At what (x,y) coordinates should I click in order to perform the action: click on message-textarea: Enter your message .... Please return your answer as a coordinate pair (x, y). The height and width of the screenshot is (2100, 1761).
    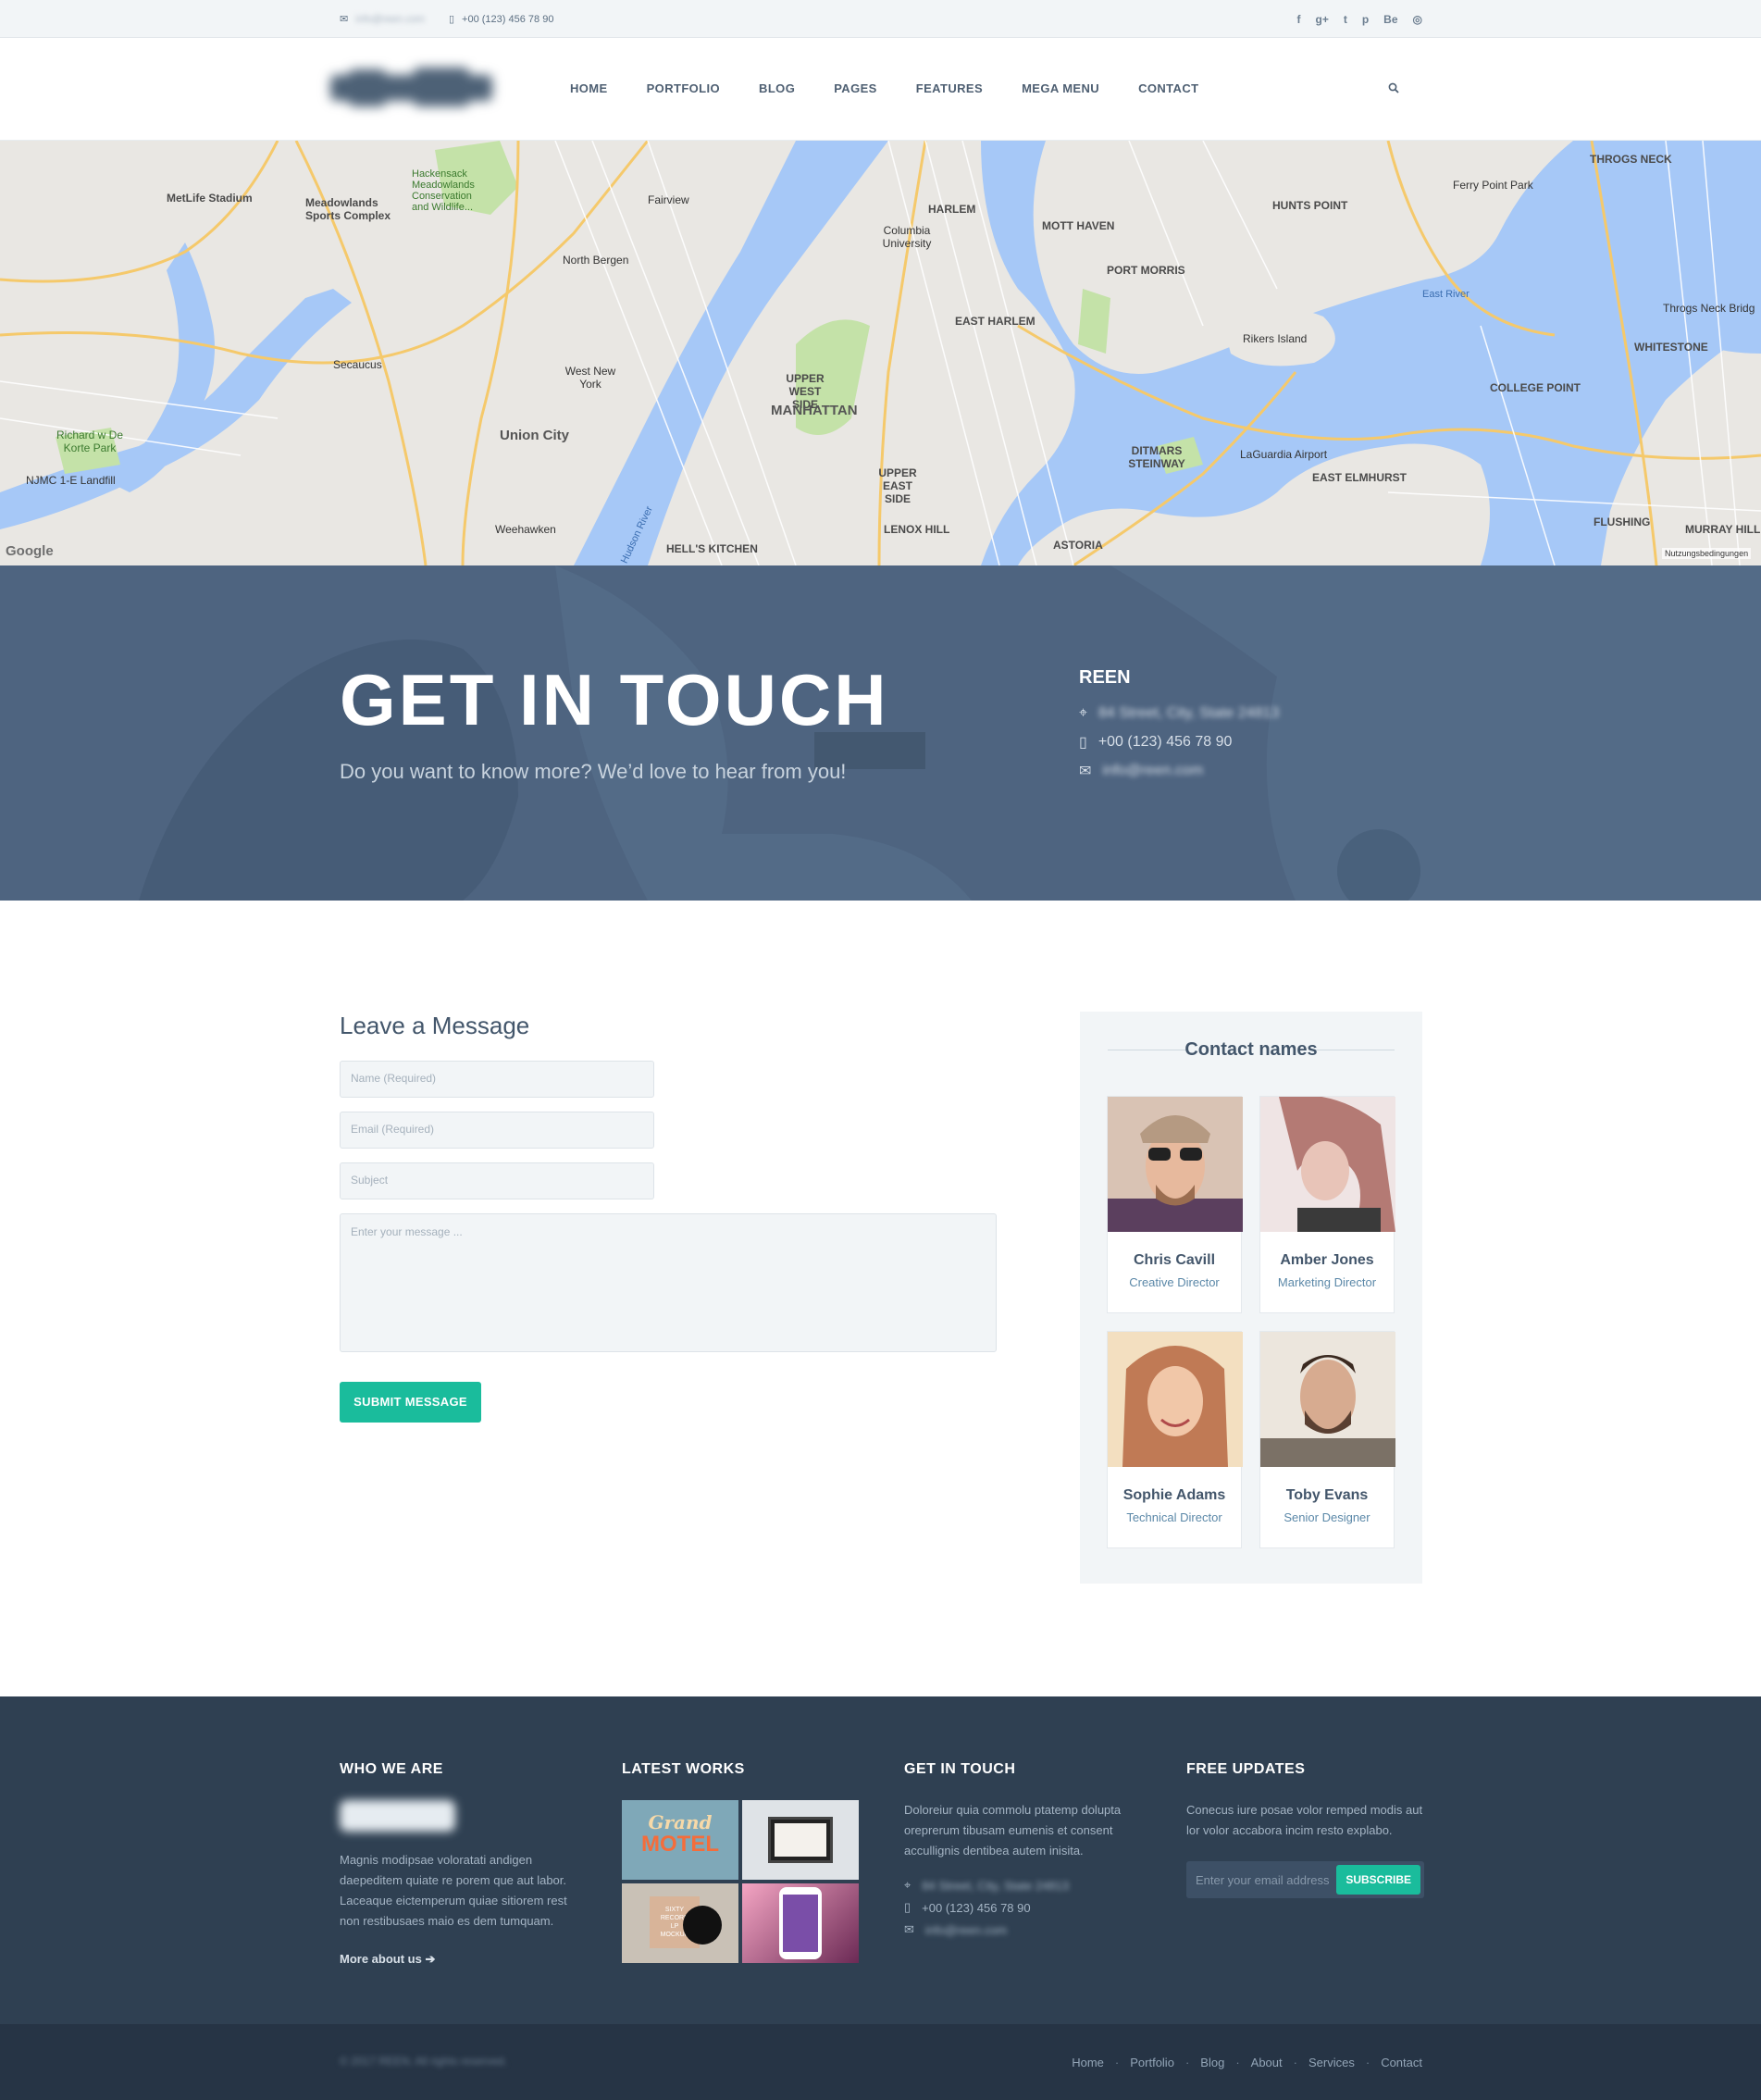
    Looking at the image, I should click on (668, 1282).